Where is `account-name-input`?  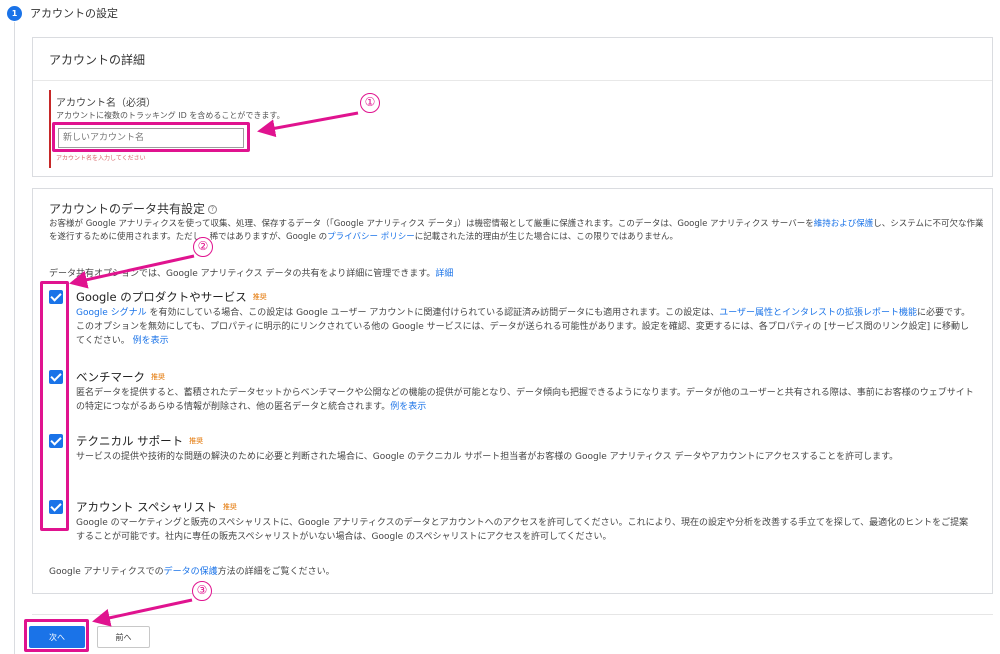 account-name-input is located at coordinates (151, 138).